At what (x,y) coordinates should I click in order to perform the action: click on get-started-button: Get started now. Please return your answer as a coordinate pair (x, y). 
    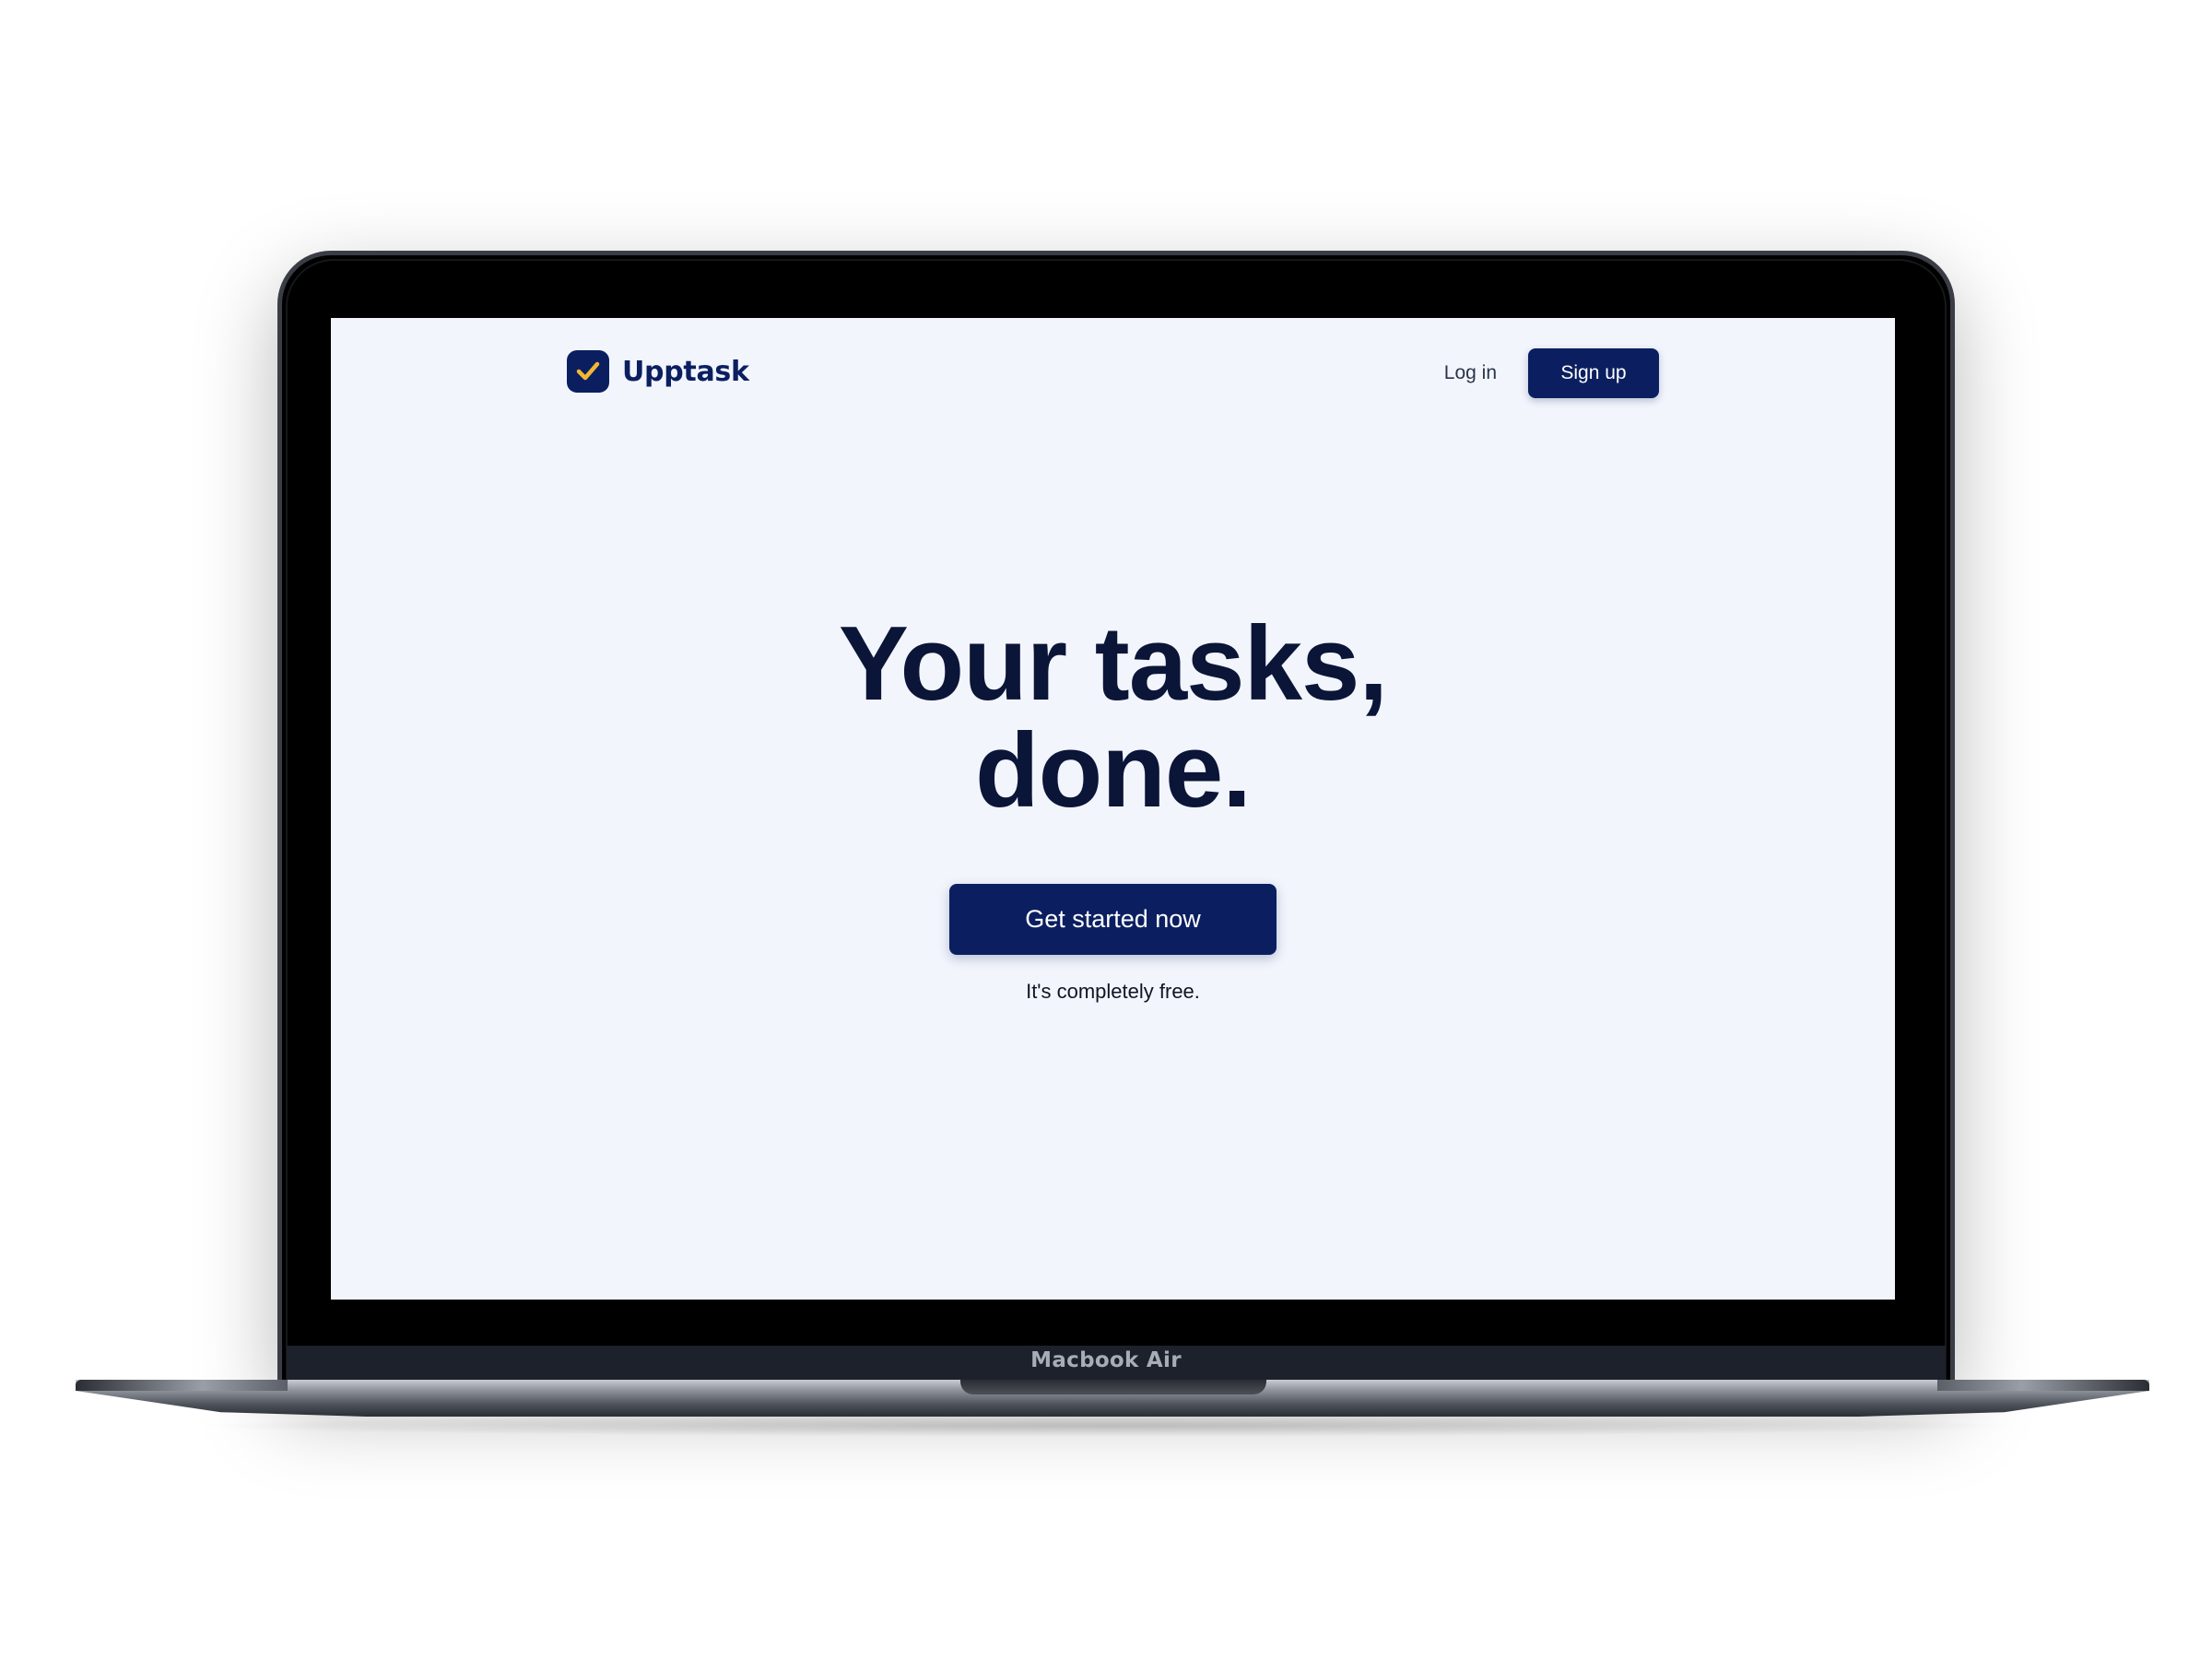
    Looking at the image, I should click on (1113, 919).